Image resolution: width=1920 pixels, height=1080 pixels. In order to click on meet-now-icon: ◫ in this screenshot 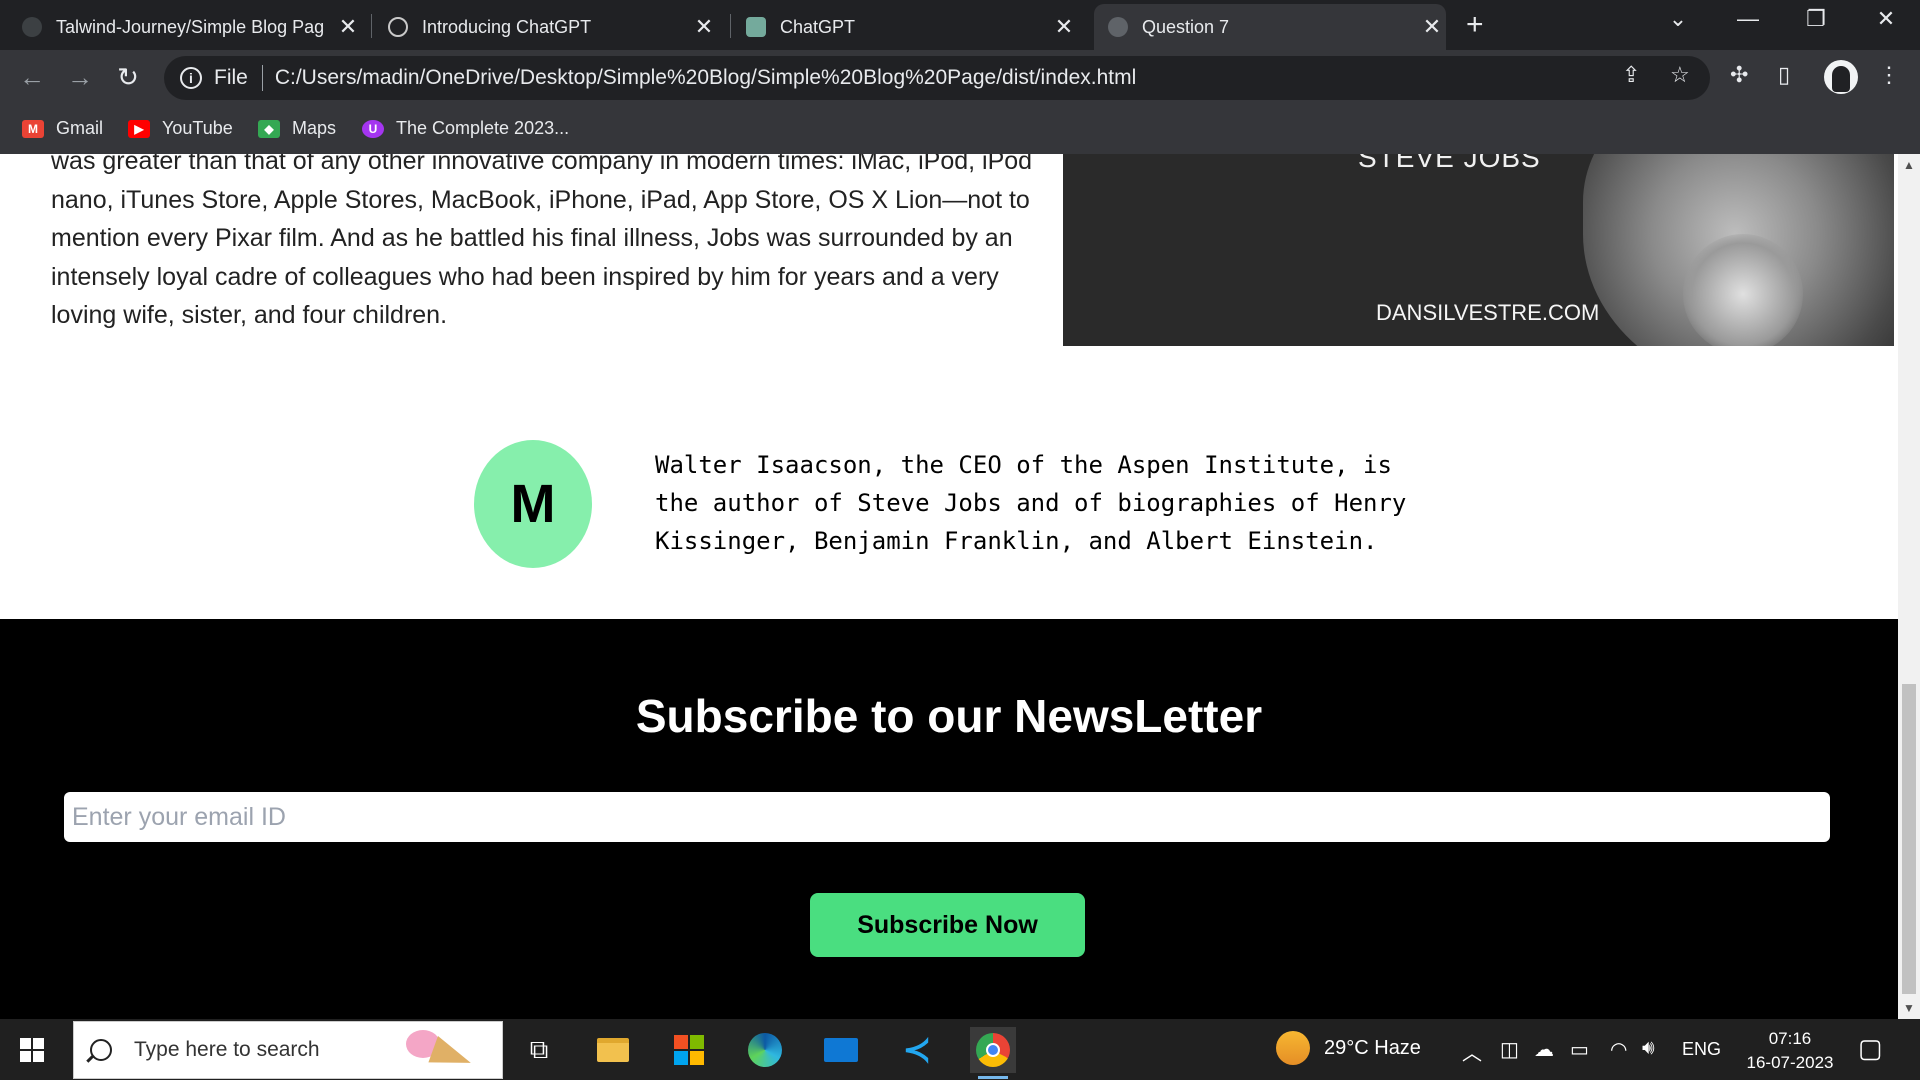, I will do `click(1509, 1049)`.